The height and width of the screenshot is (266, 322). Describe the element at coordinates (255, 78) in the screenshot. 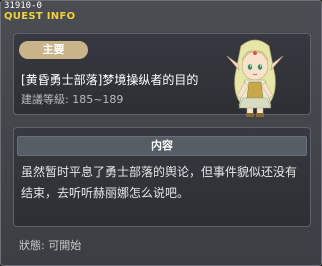

I see `npc-portrait-icon` at that location.